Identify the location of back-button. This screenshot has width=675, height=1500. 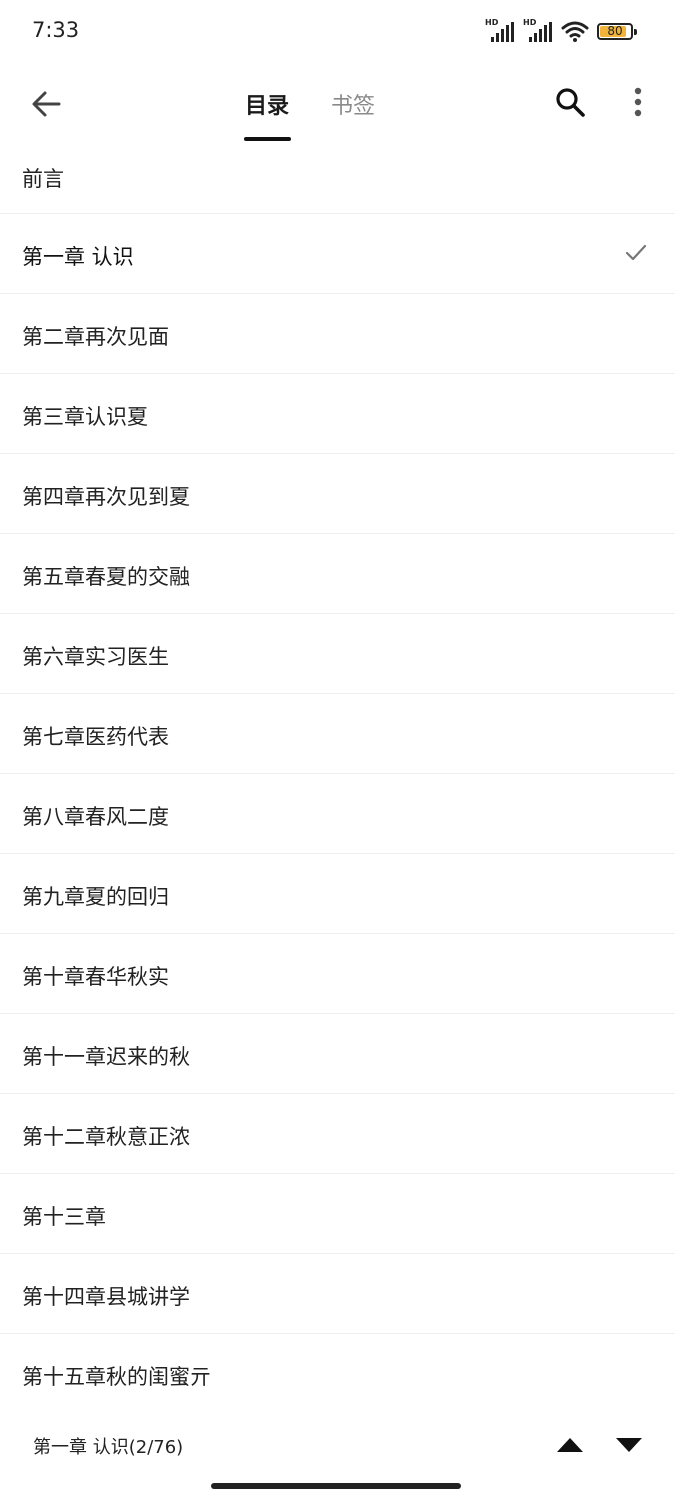
(46, 104).